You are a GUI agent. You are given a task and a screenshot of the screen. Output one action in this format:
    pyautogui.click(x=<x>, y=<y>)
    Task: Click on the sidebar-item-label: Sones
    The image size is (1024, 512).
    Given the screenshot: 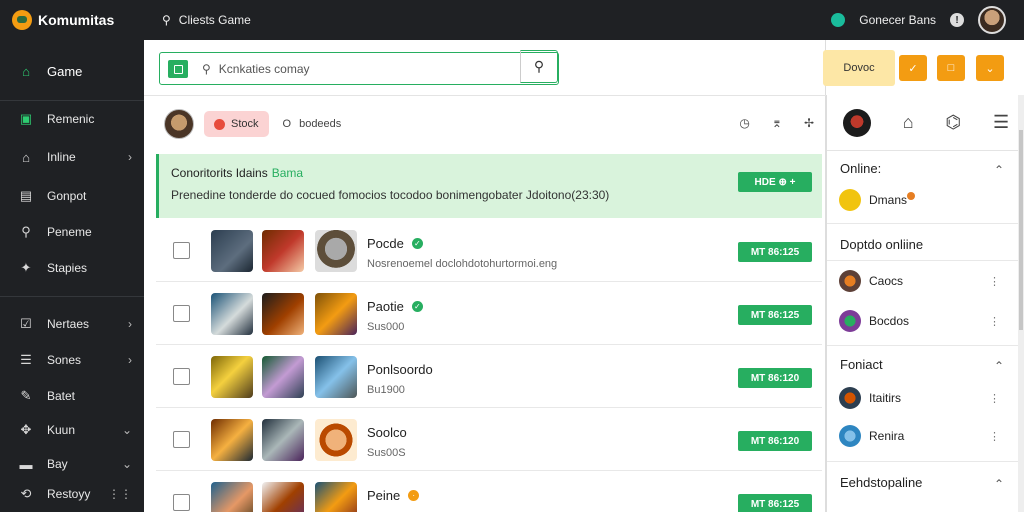 What is the action you would take?
    pyautogui.click(x=64, y=360)
    